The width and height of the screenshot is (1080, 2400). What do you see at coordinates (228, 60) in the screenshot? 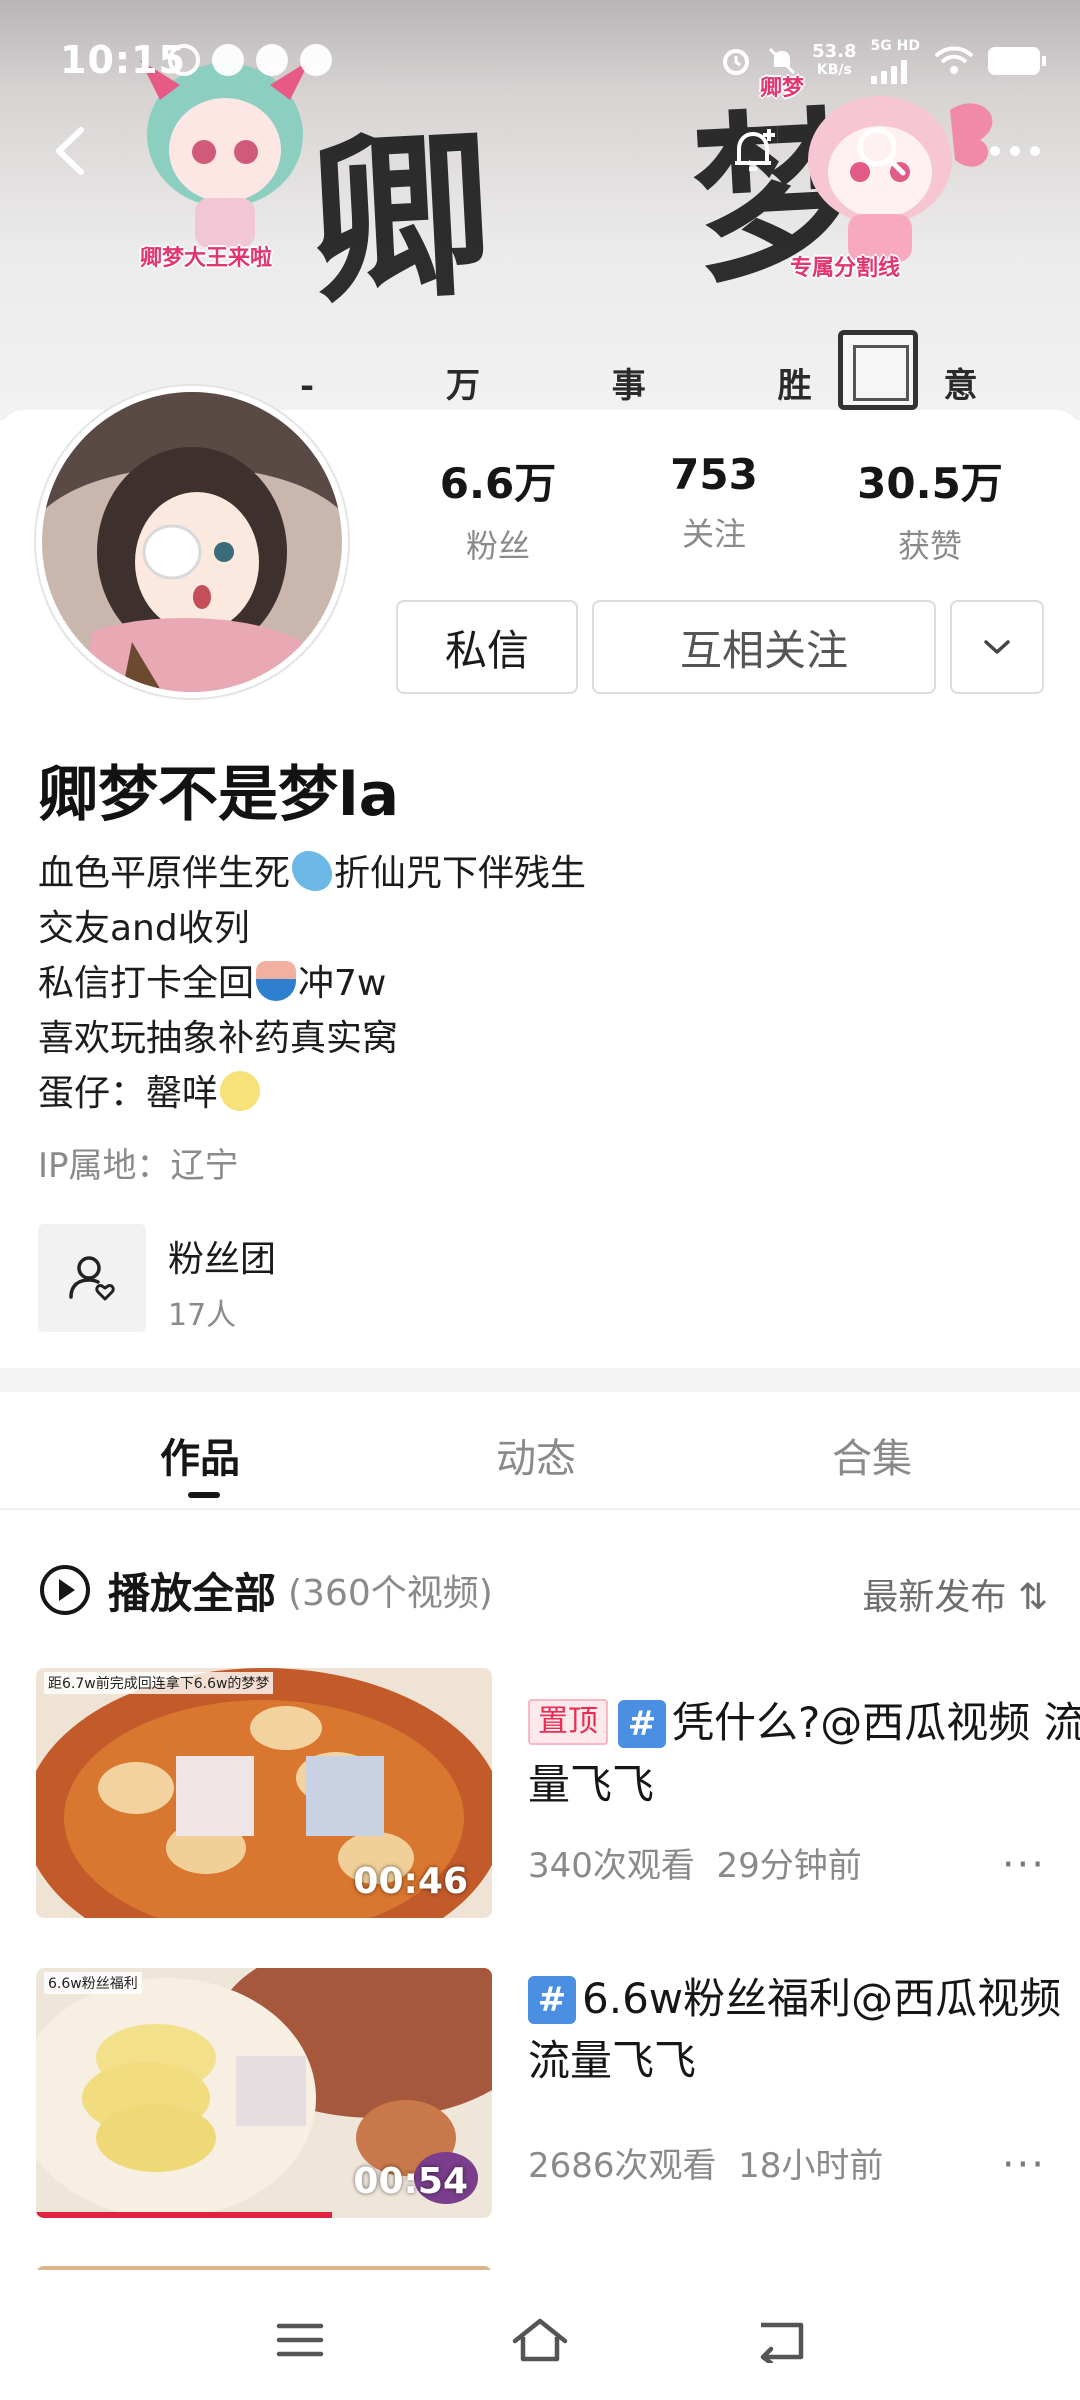
I see `message-icon` at bounding box center [228, 60].